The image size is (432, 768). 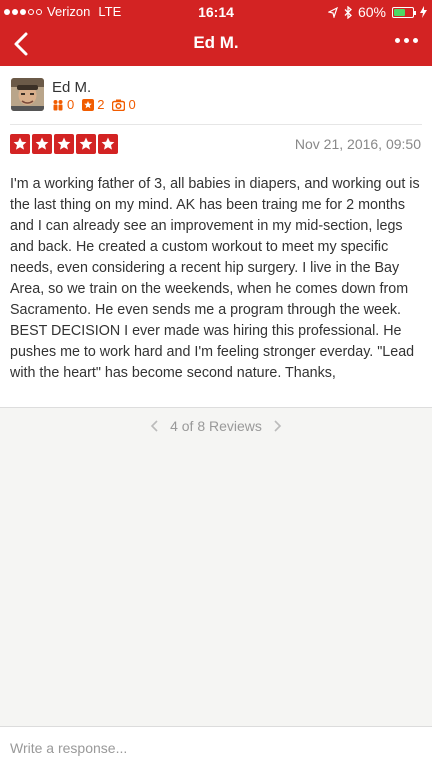 What do you see at coordinates (155, 426) in the screenshot?
I see `previous-review-icon` at bounding box center [155, 426].